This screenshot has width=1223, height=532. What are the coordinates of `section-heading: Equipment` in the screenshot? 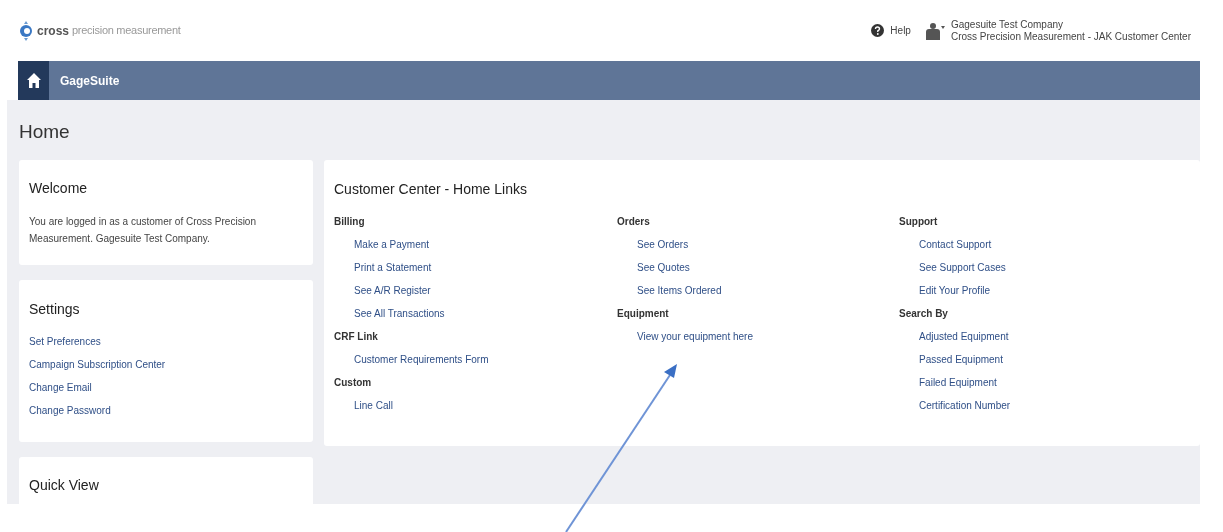 It's located at (643, 314).